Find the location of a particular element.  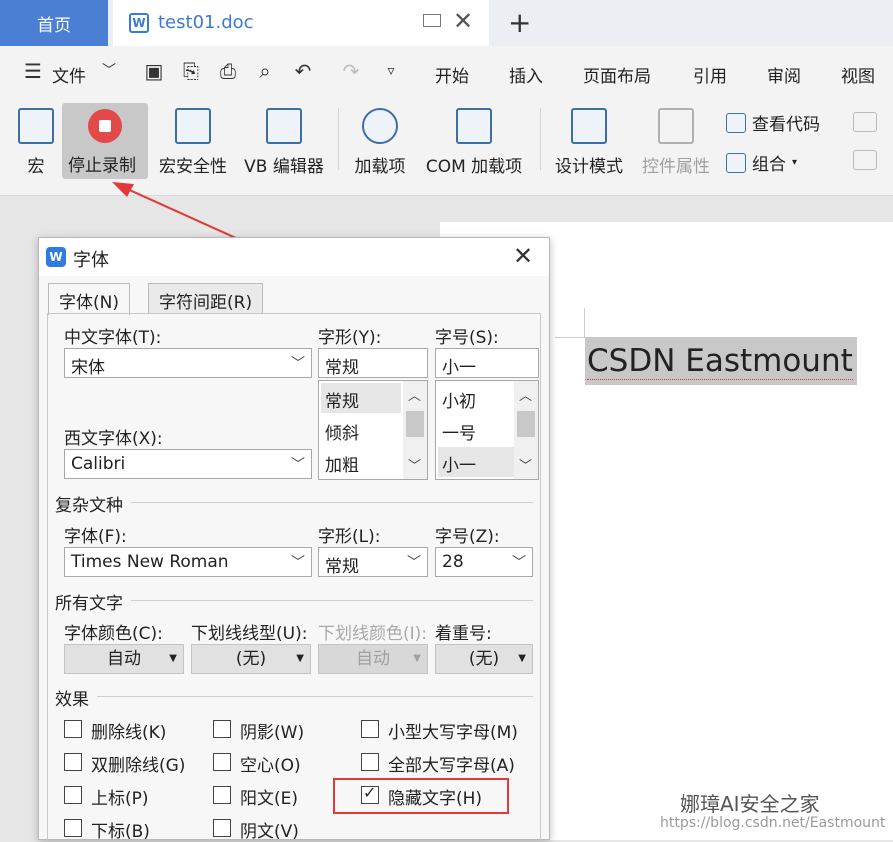

code-icon is located at coordinates (736, 122).